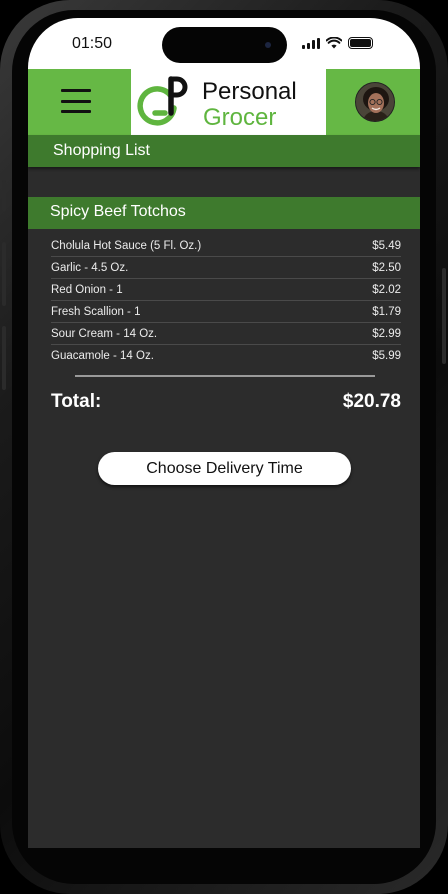  I want to click on list-item: Guacamole - 14 Oz. $5.99, so click(226, 356).